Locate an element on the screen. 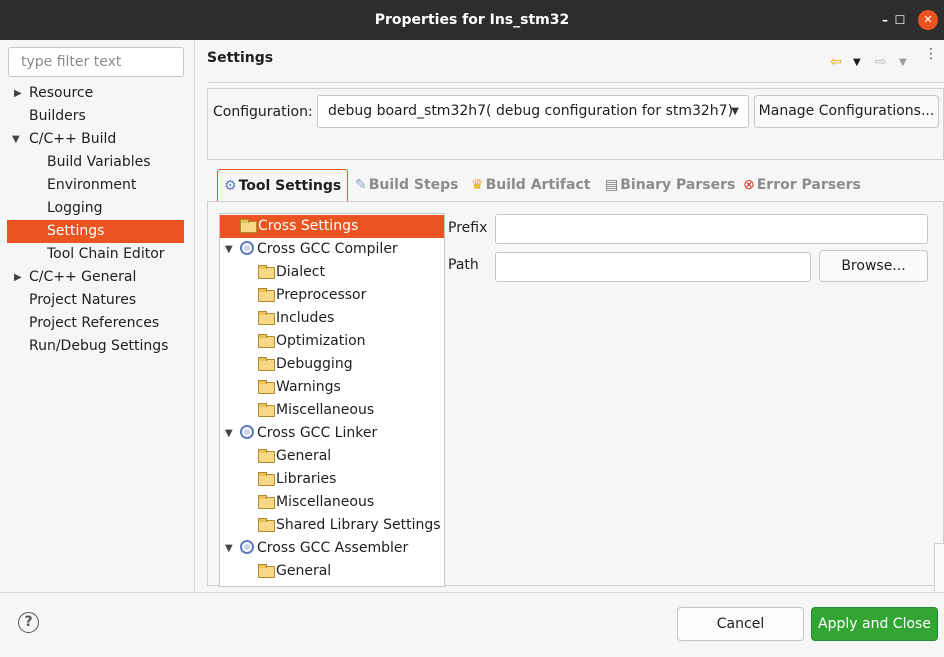  resize-handle is located at coordinates (939, 567).